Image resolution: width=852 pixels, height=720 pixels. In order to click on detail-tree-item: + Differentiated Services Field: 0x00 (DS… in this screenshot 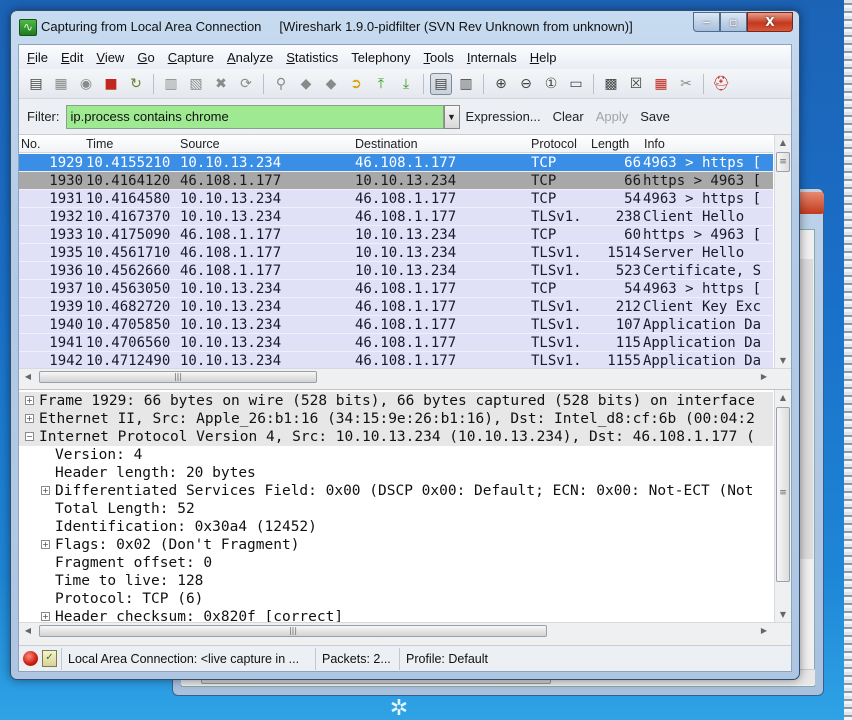, I will do `click(396, 491)`.